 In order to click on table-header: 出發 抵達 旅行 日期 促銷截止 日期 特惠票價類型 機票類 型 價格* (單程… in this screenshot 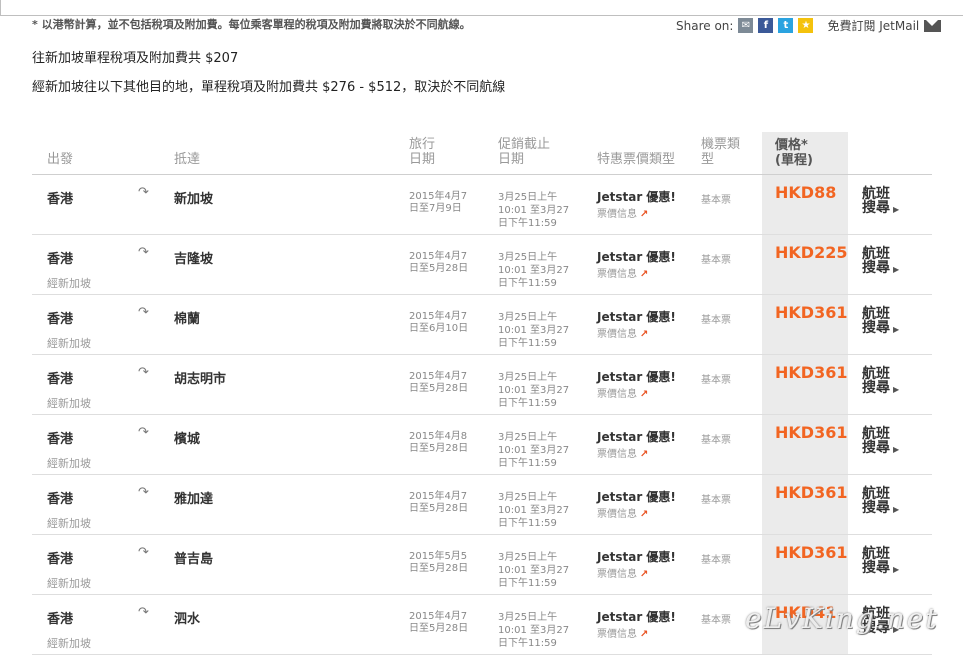, I will do `click(481, 153)`.